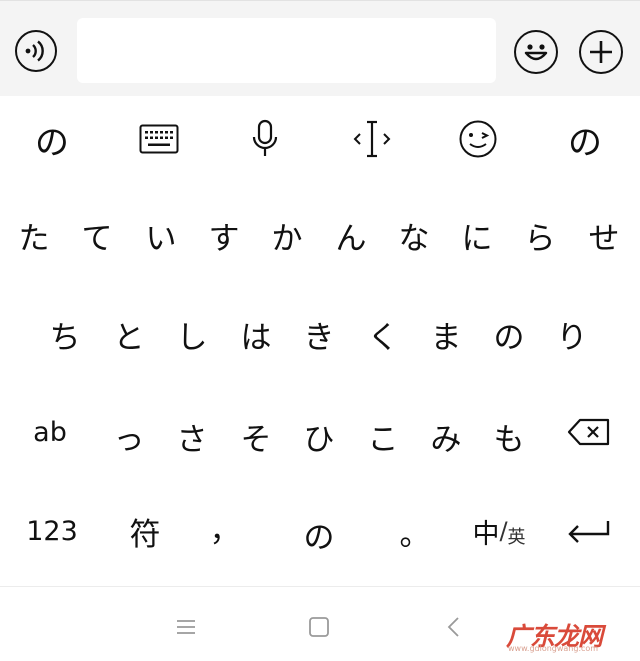 The image size is (640, 661). What do you see at coordinates (415, 531) in the screenshot?
I see `period-key: 。` at bounding box center [415, 531].